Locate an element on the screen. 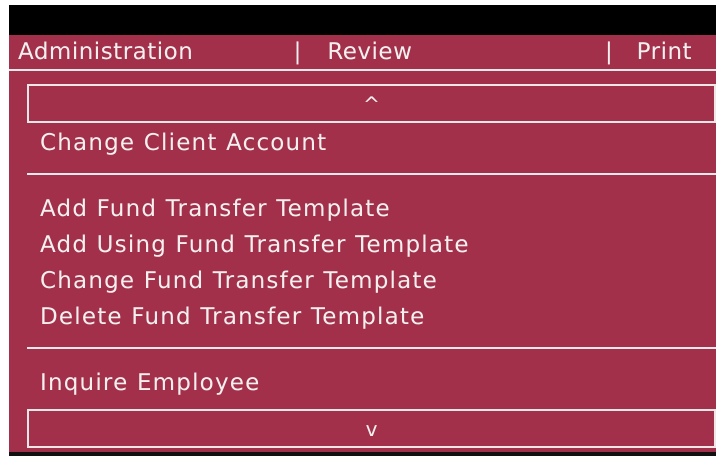 The height and width of the screenshot is (470, 716). menu-option: Inquire Employee is located at coordinates (150, 383).